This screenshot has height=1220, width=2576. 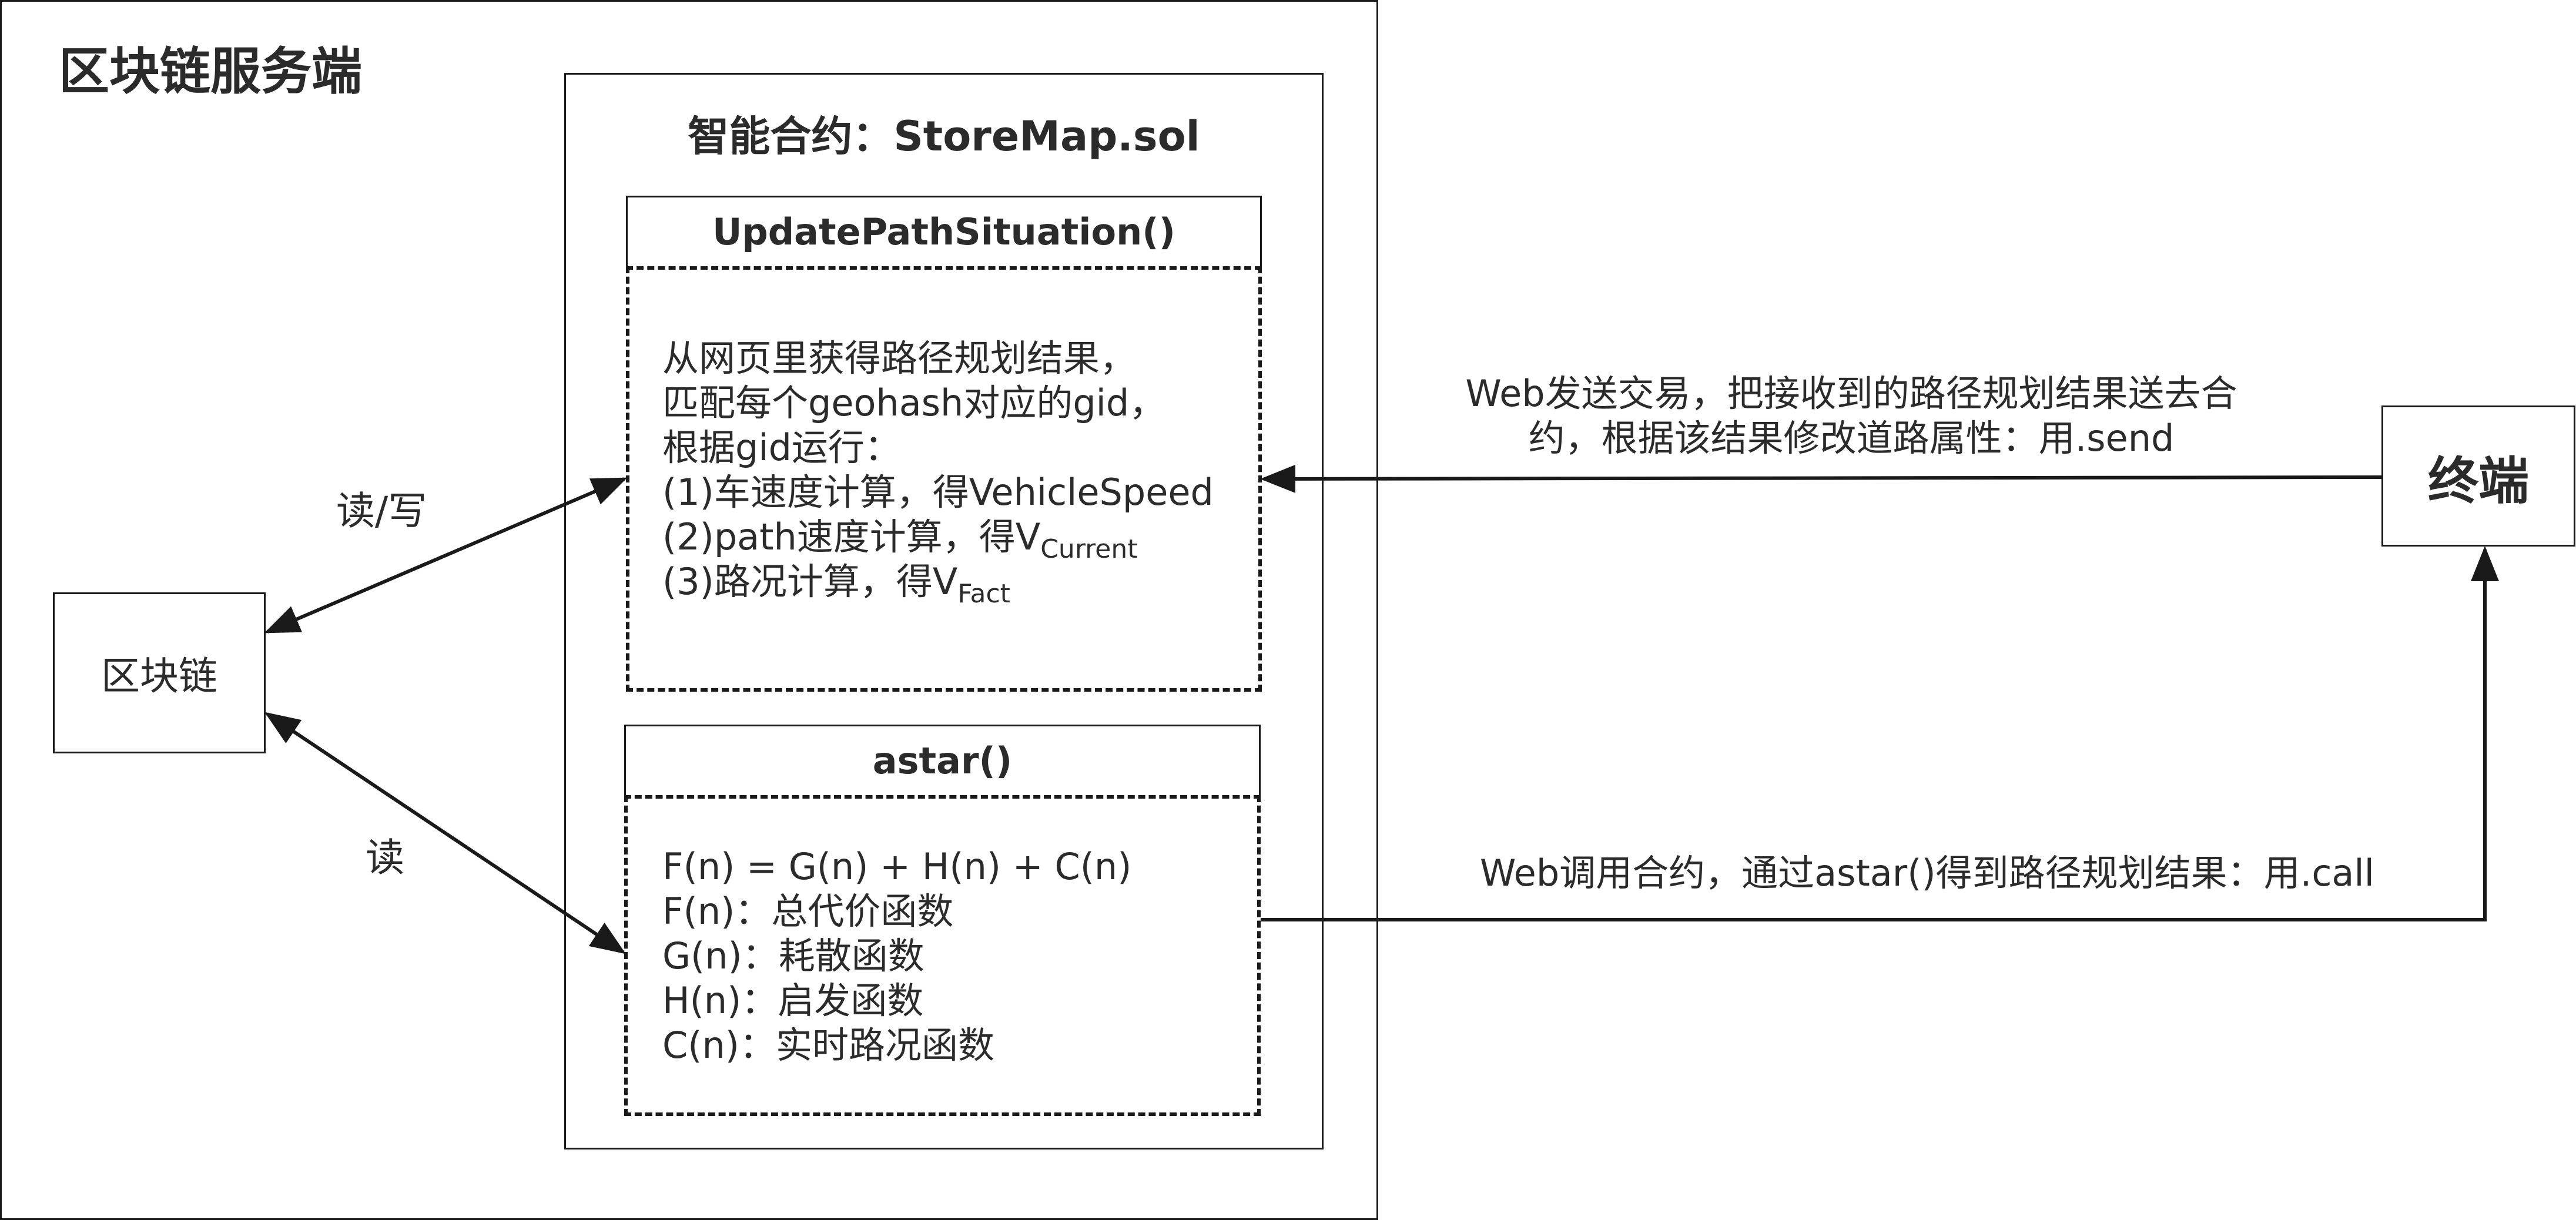 I want to click on read-arrow, so click(x=445, y=833).